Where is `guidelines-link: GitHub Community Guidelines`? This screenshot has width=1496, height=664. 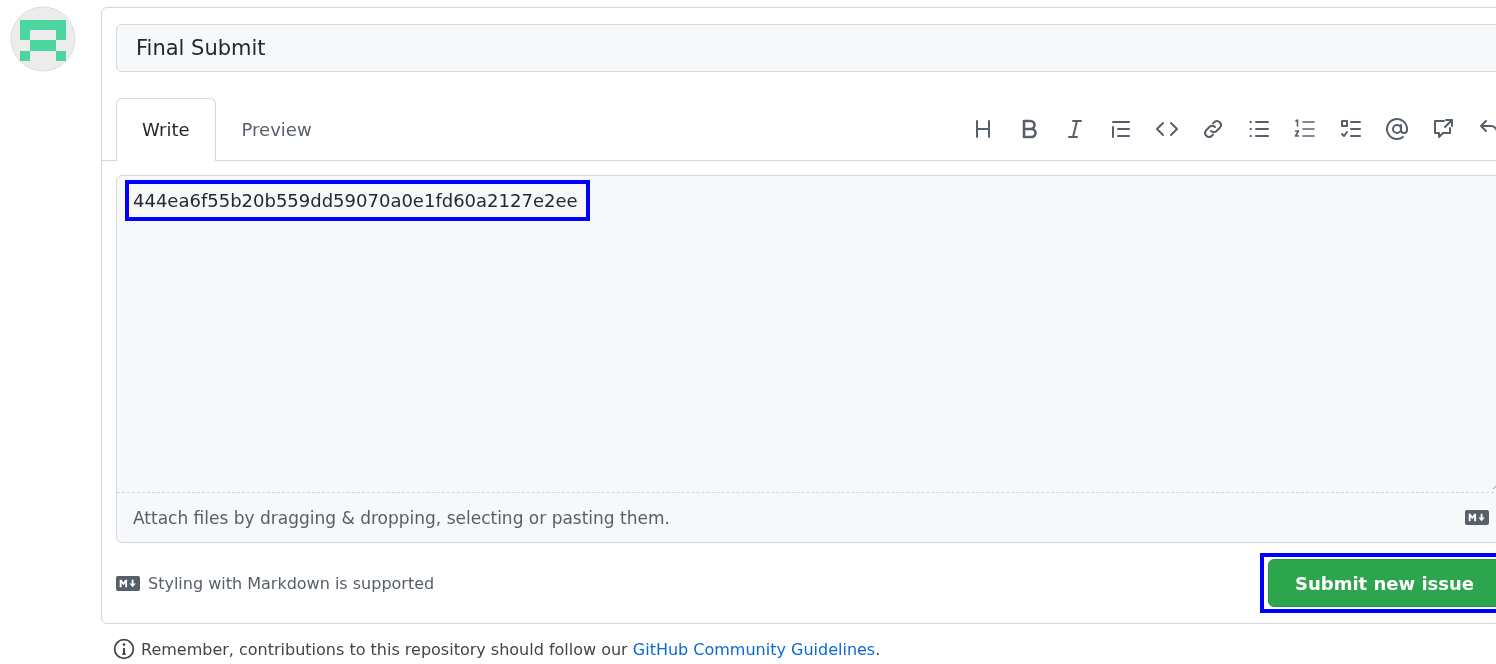
guidelines-link: GitHub Community Guidelines is located at coordinates (754, 649).